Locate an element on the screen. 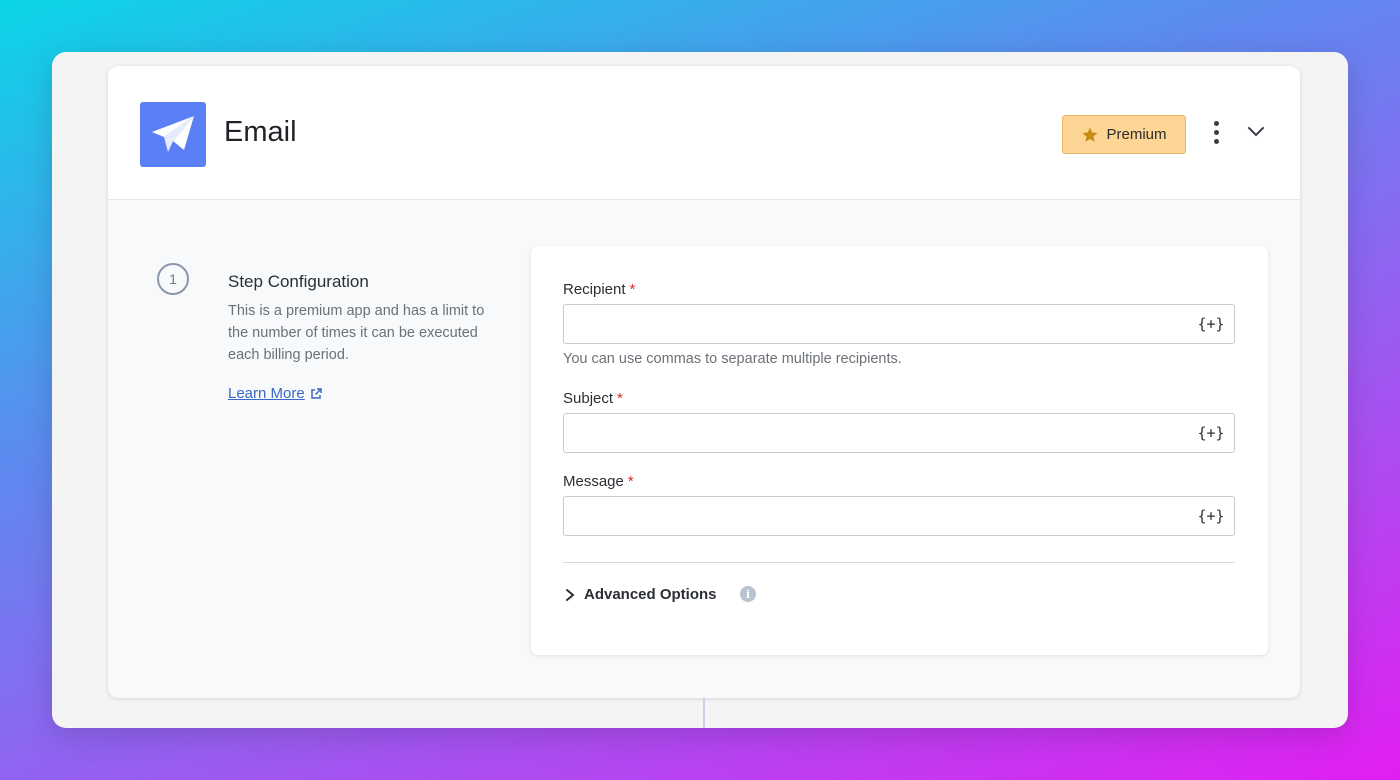  app-title: Email is located at coordinates (260, 132).